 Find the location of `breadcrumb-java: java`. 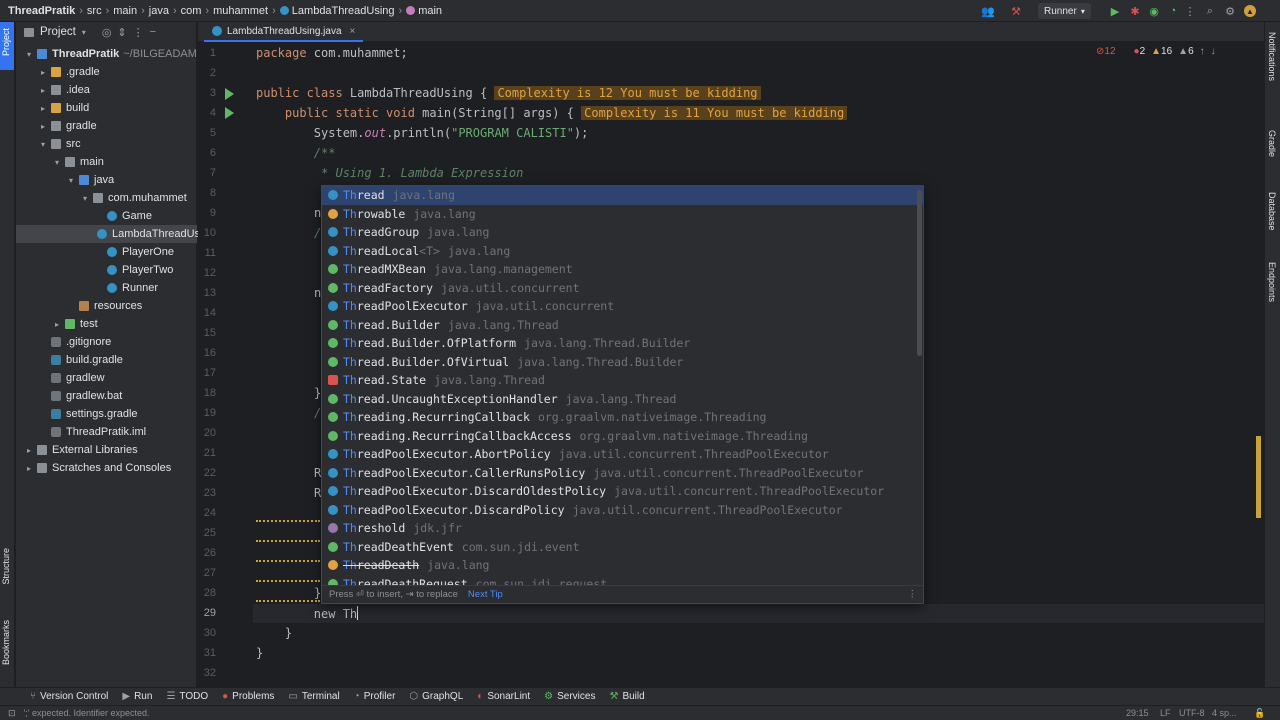

breadcrumb-java: java is located at coordinates (159, 11).